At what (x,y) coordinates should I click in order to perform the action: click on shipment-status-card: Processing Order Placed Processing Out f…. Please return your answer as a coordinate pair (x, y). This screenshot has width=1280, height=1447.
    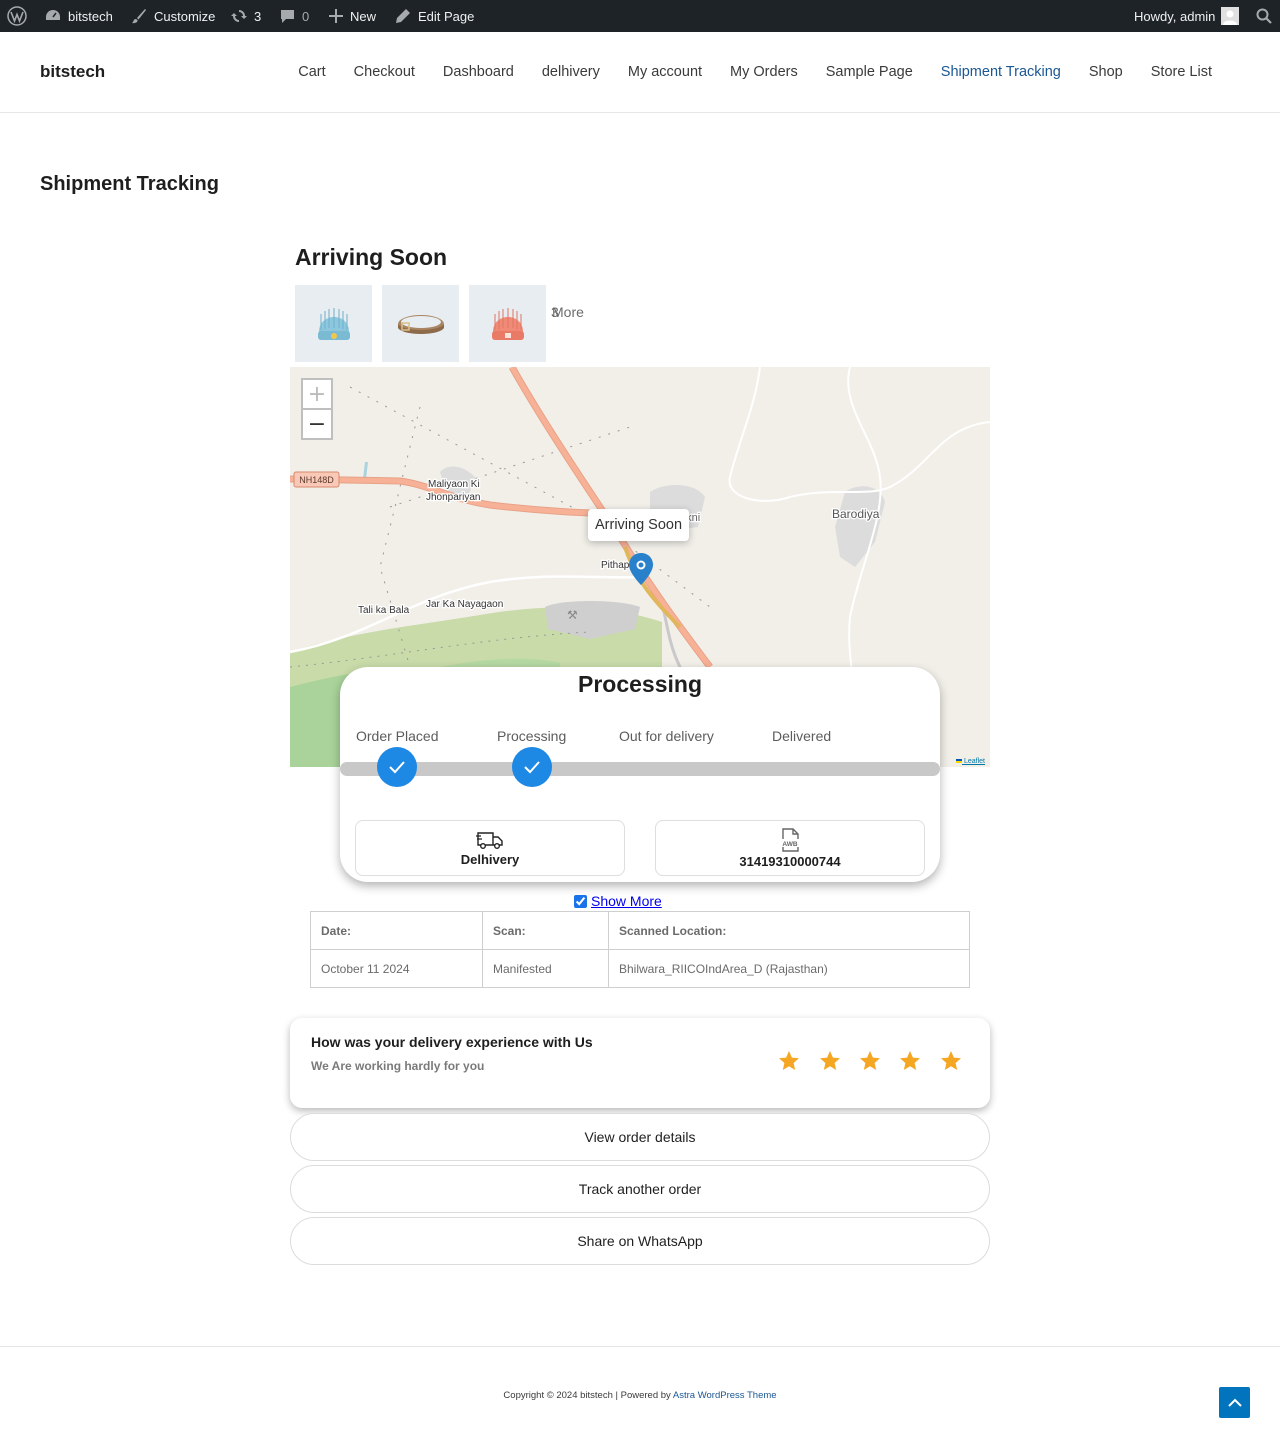
    Looking at the image, I should click on (640, 774).